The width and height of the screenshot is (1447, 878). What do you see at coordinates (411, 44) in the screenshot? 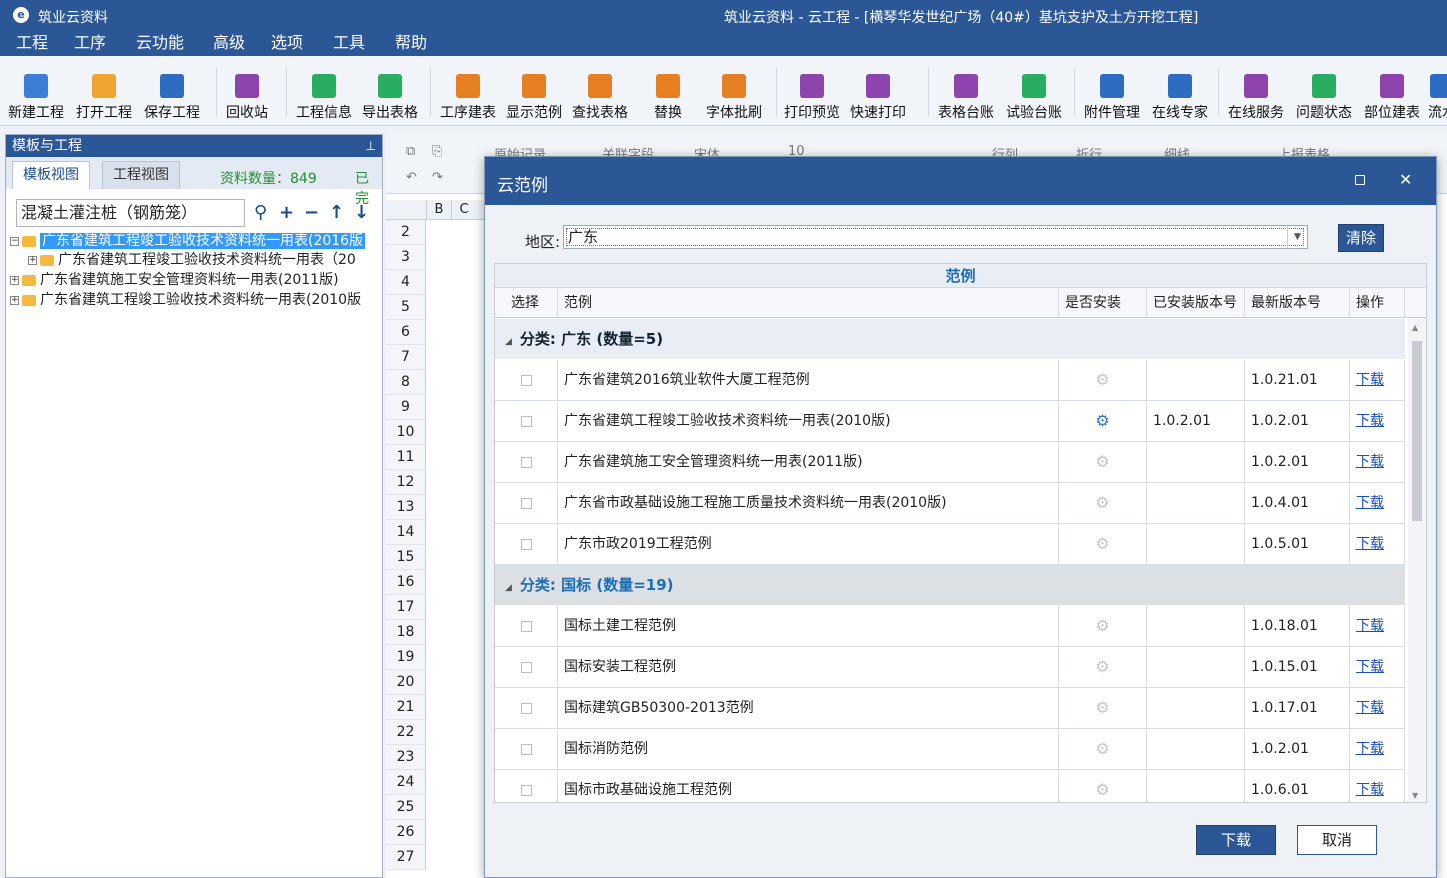
I see `menu-help: 帮助` at bounding box center [411, 44].